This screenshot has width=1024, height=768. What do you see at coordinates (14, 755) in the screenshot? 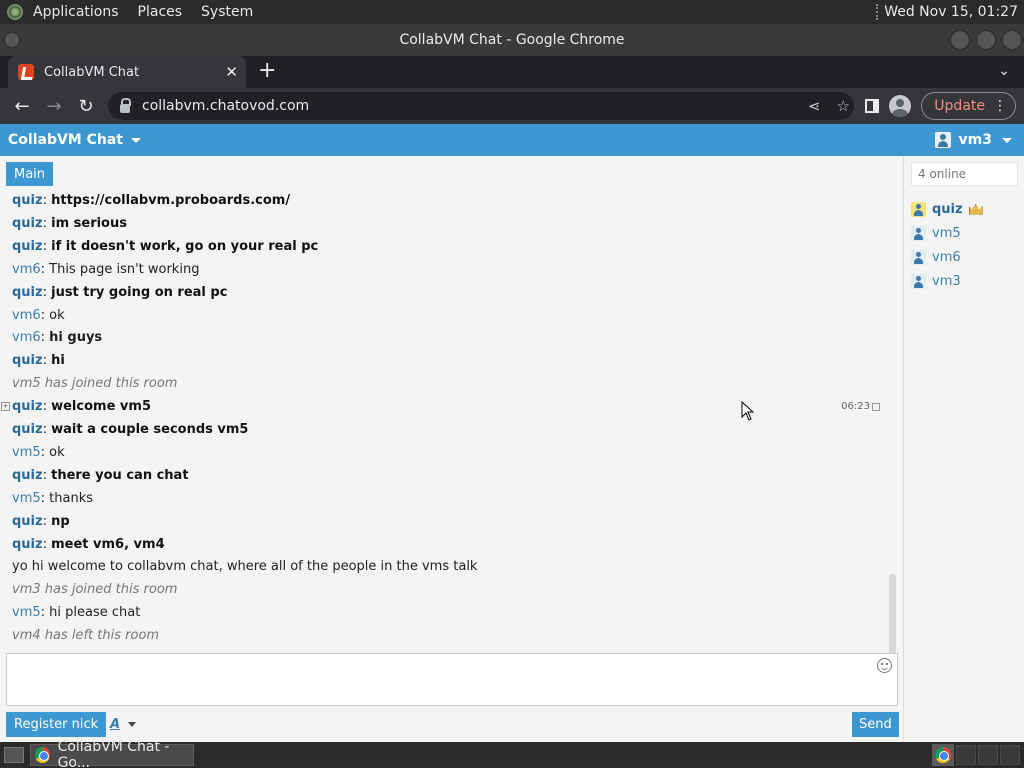
I see `show-desktop-icon` at bounding box center [14, 755].